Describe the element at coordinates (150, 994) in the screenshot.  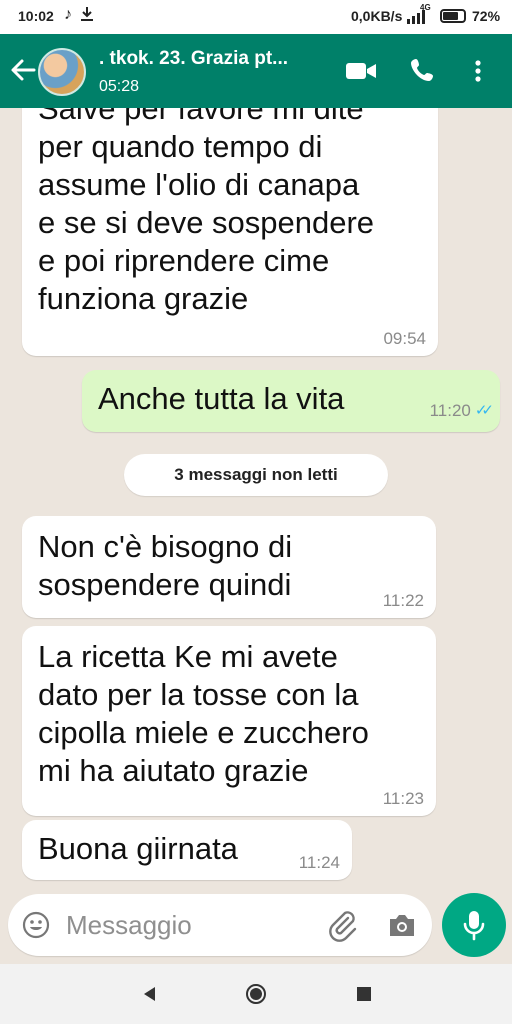
I see `back-triangle-icon` at that location.